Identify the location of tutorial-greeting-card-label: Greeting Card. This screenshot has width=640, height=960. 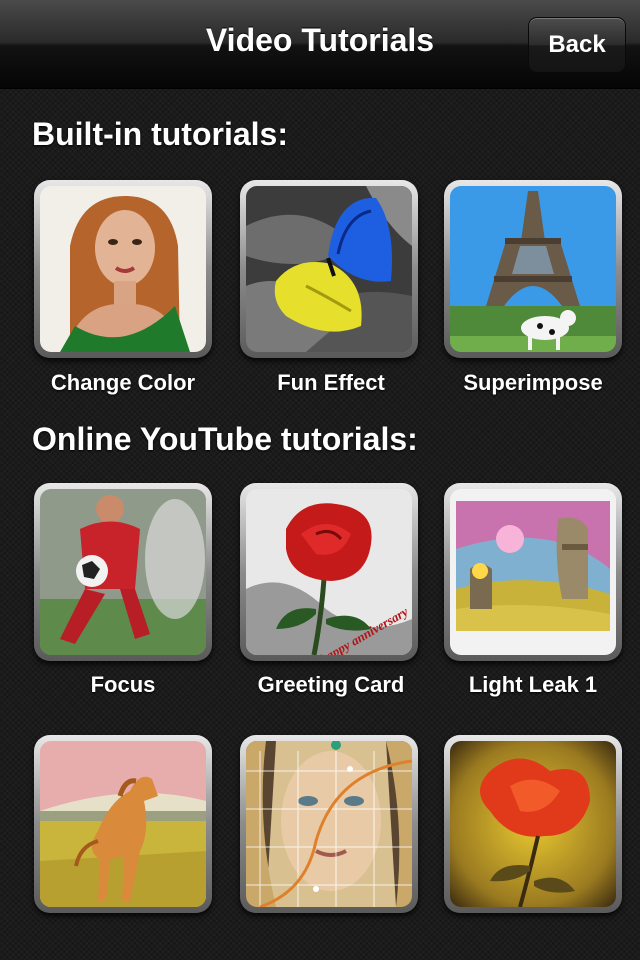
(331, 684).